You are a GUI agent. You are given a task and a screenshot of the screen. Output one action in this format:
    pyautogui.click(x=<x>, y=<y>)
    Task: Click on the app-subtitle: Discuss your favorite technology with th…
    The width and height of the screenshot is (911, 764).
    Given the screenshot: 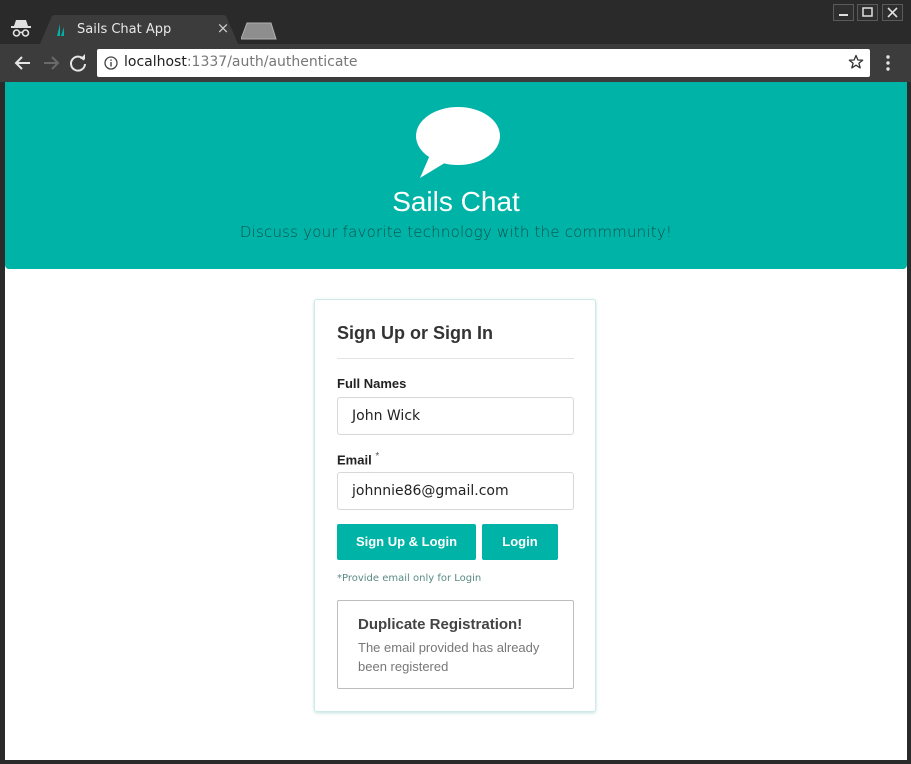 What is the action you would take?
    pyautogui.click(x=456, y=232)
    